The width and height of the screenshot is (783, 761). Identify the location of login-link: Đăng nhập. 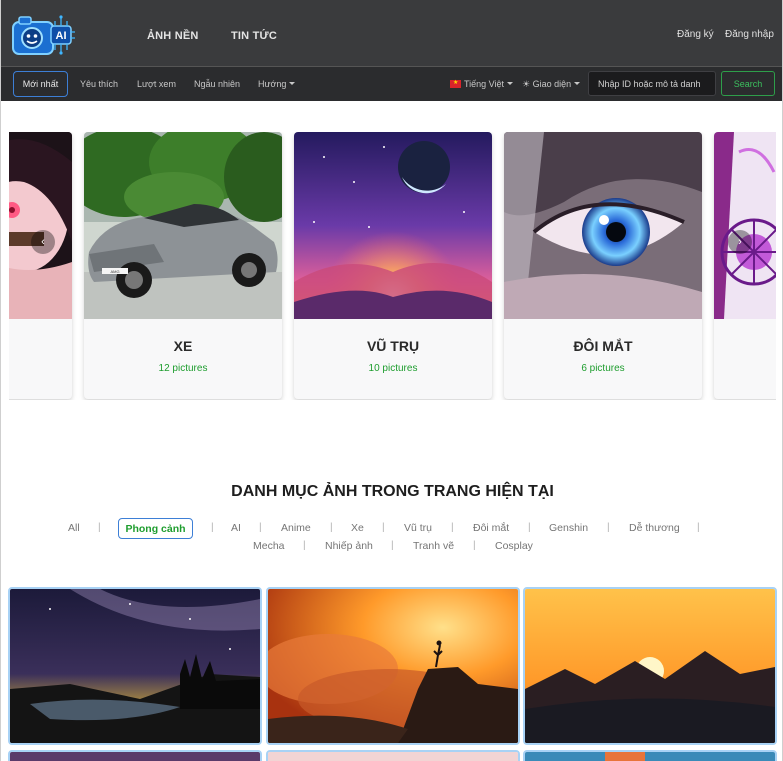
(749, 34).